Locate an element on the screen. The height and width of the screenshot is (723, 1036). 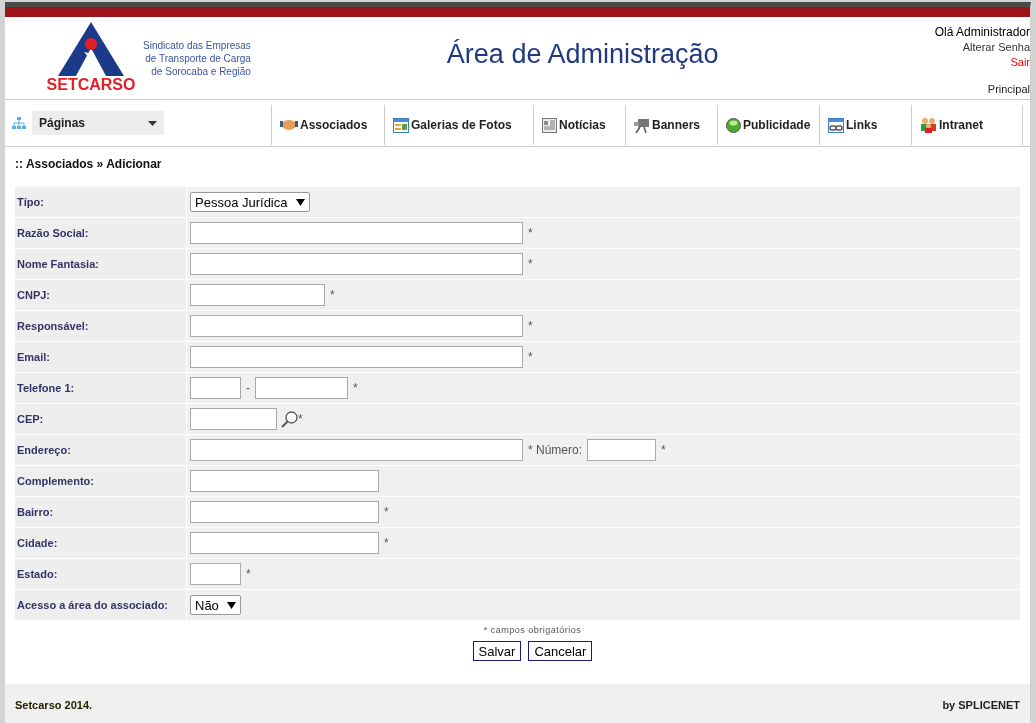
logout-link: Sair is located at coordinates (1020, 62).